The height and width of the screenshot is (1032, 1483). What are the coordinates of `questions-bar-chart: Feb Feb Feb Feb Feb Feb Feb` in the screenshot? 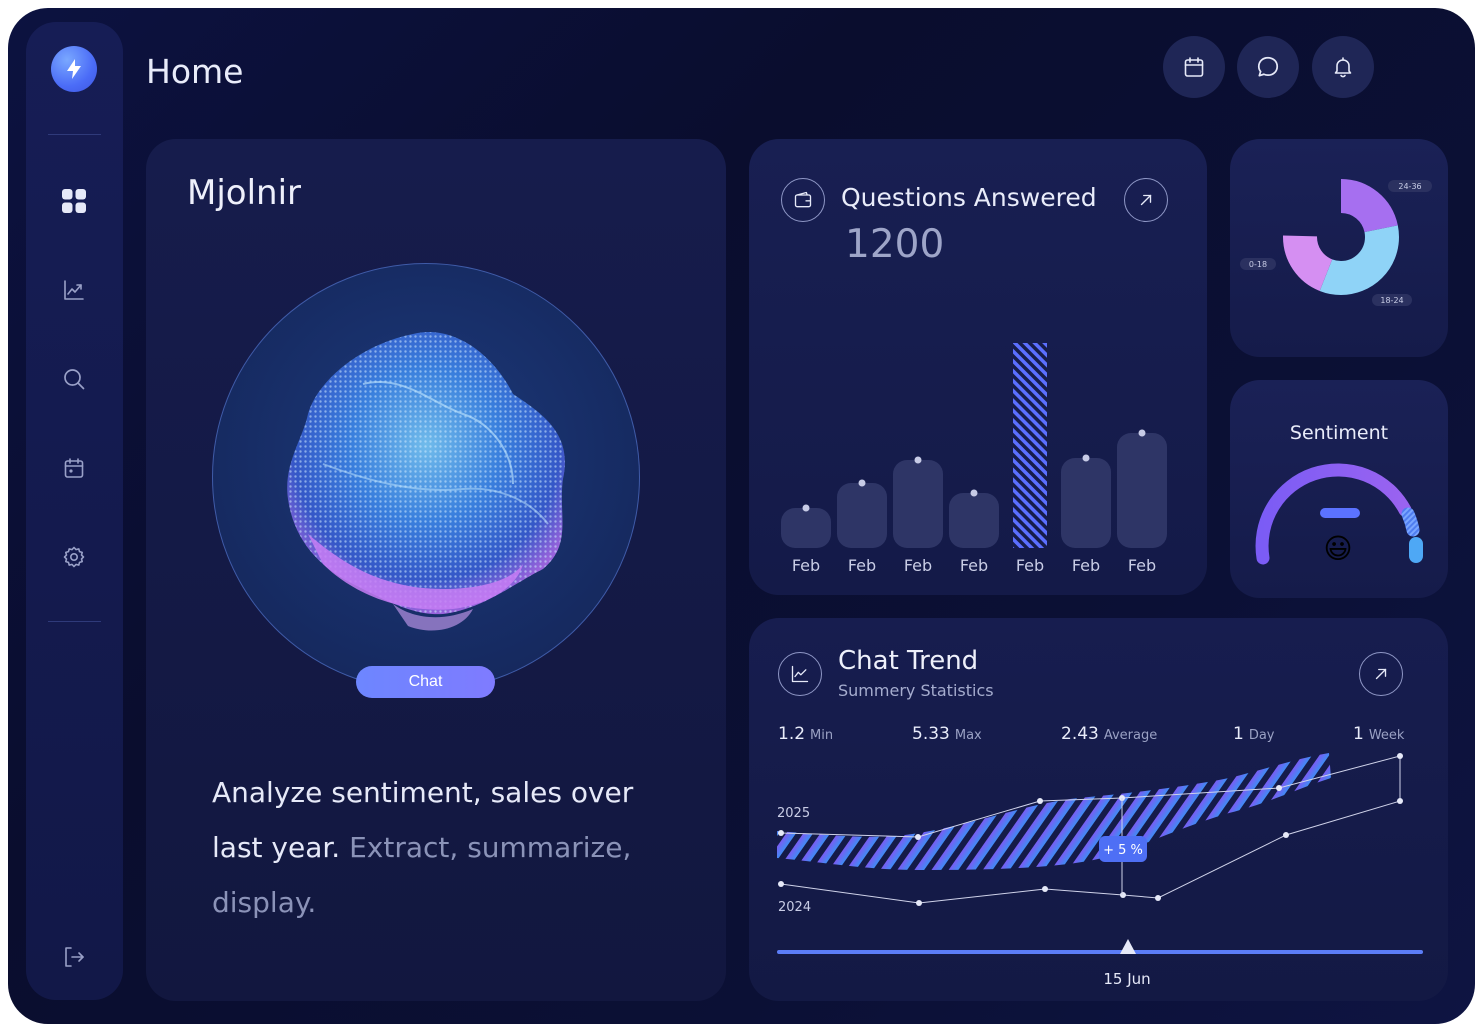 It's located at (974, 459).